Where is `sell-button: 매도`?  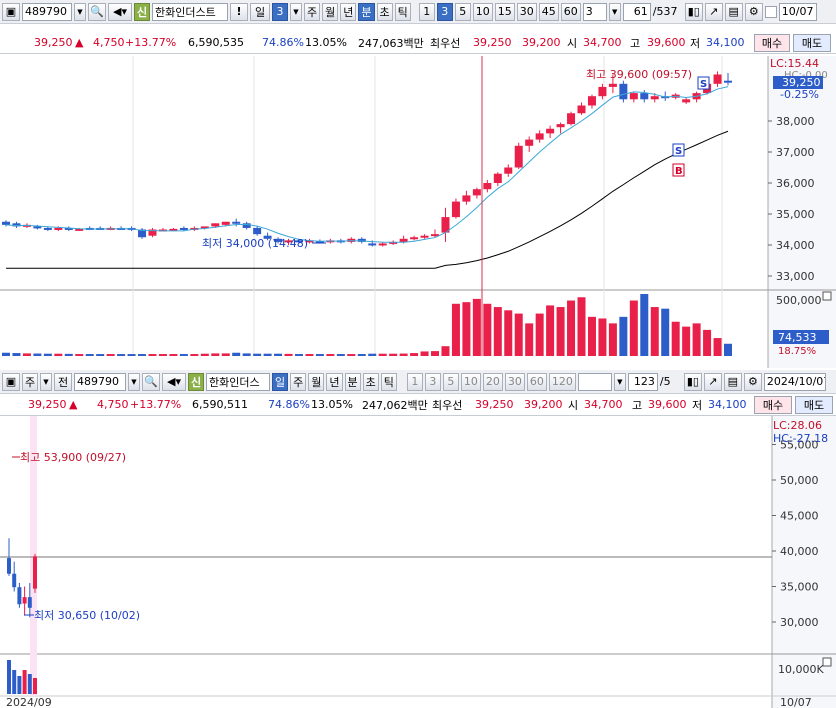
sell-button: 매도 is located at coordinates (812, 43).